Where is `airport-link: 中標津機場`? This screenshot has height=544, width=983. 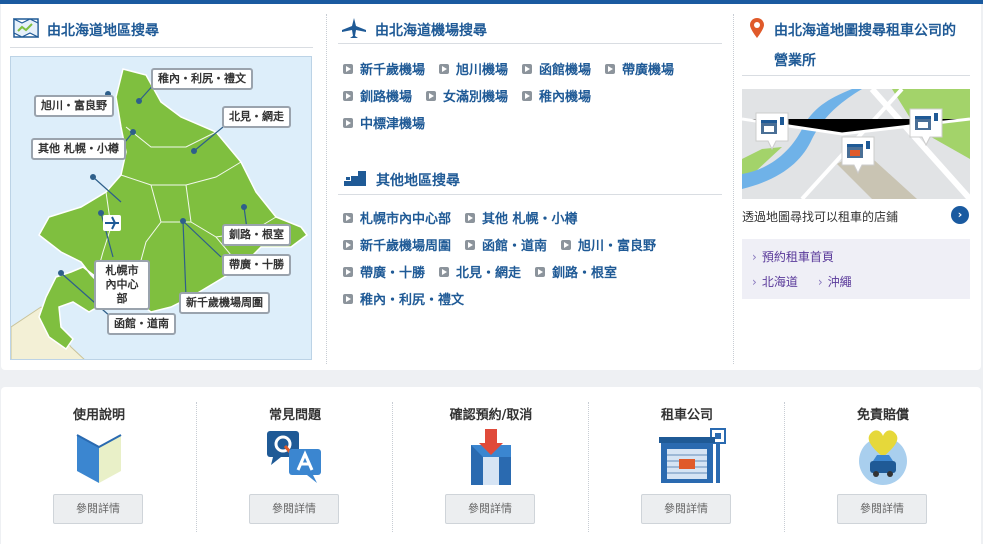 airport-link: 中標津機場 is located at coordinates (384, 122).